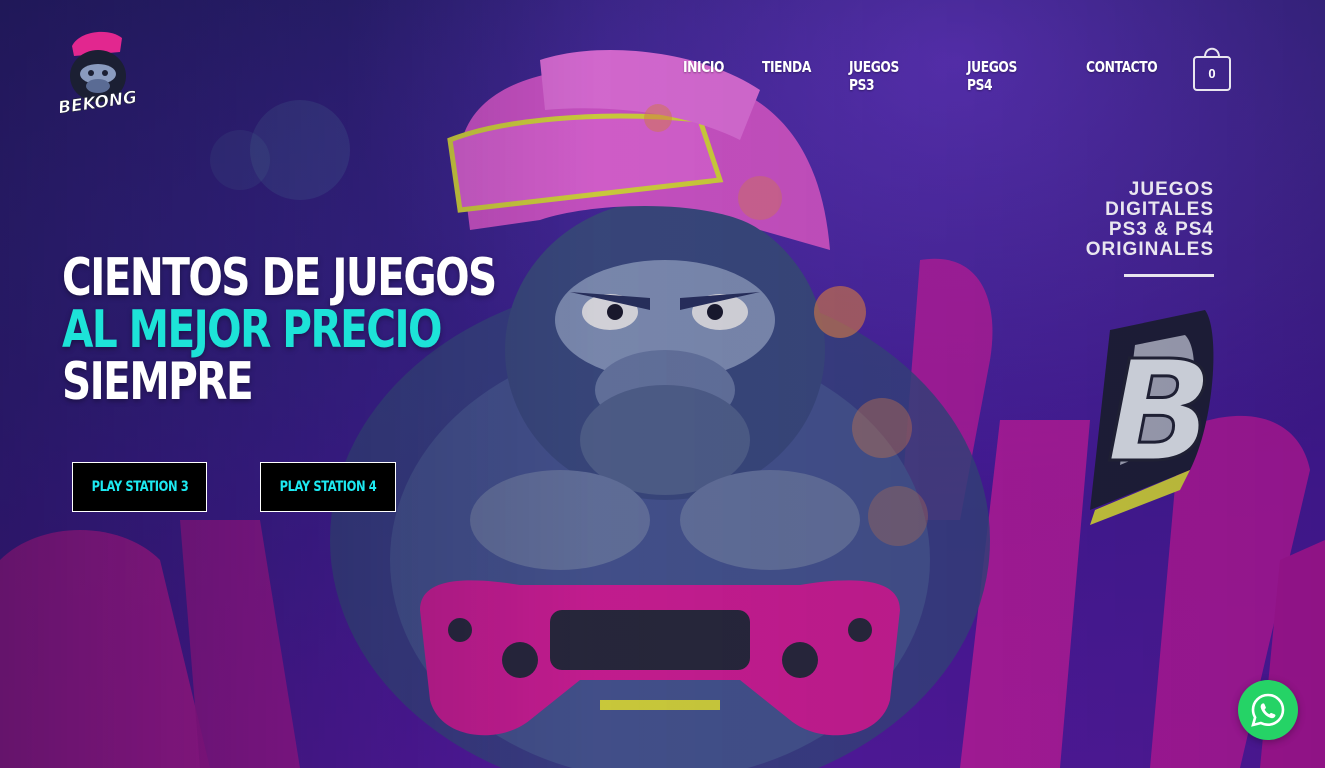 This screenshot has width=1325, height=768. I want to click on b-badge-icon: B, so click(1160, 413).